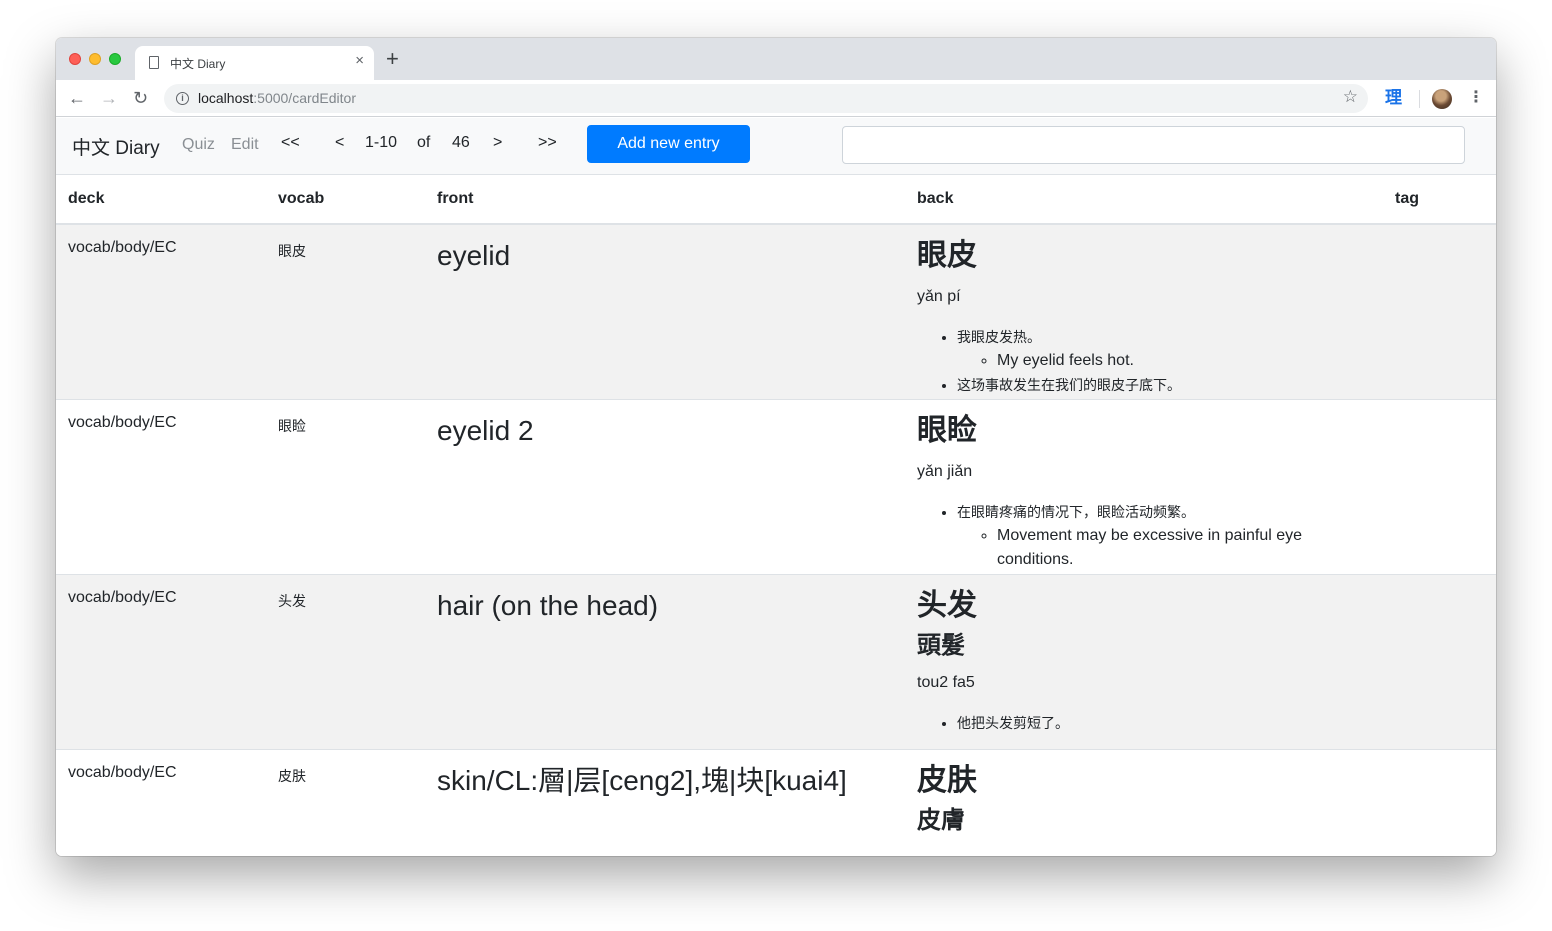  Describe the element at coordinates (1476, 98) in the screenshot. I see `menu-icon: ⋮` at that location.